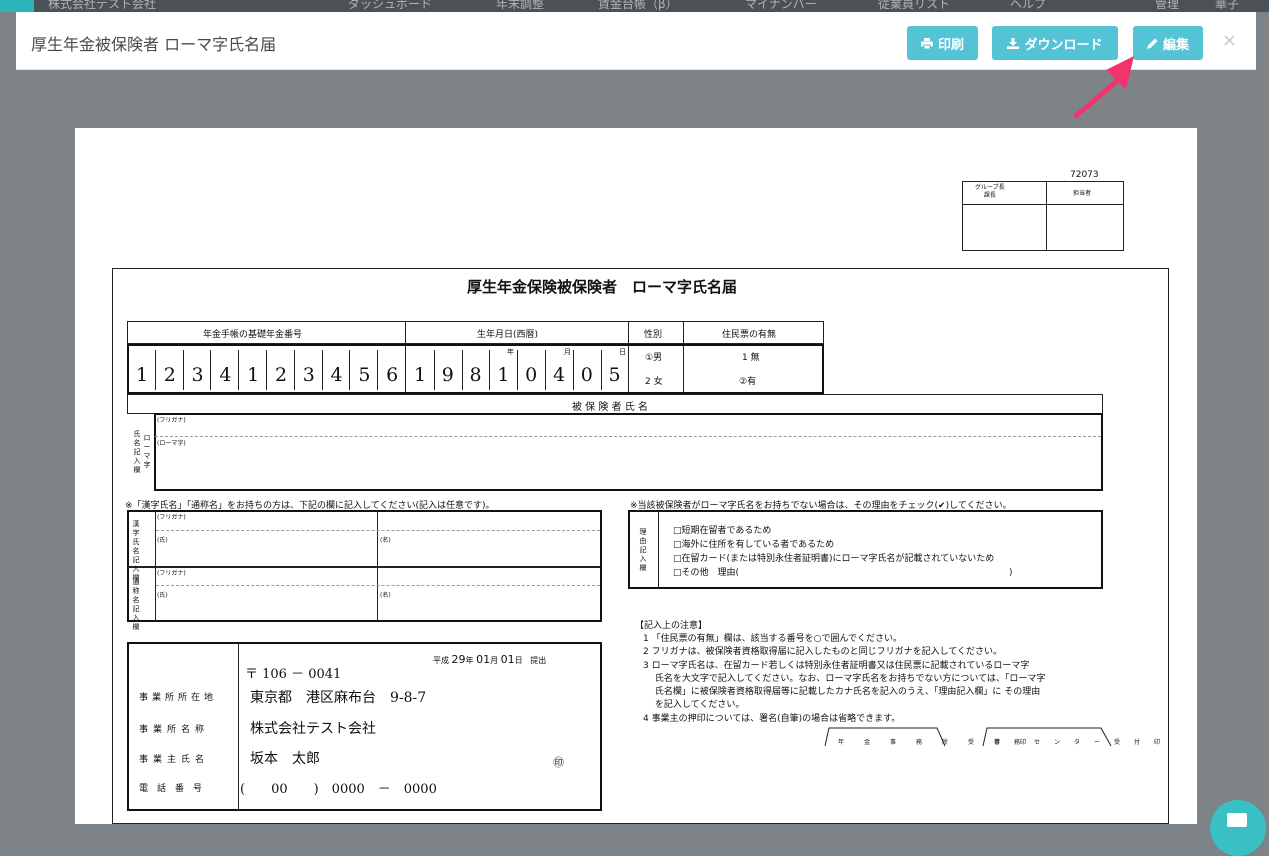 This screenshot has width=1269, height=856. What do you see at coordinates (338, 698) in the screenshot?
I see `office-address: 東京都 港区麻布台 9-8-7` at bounding box center [338, 698].